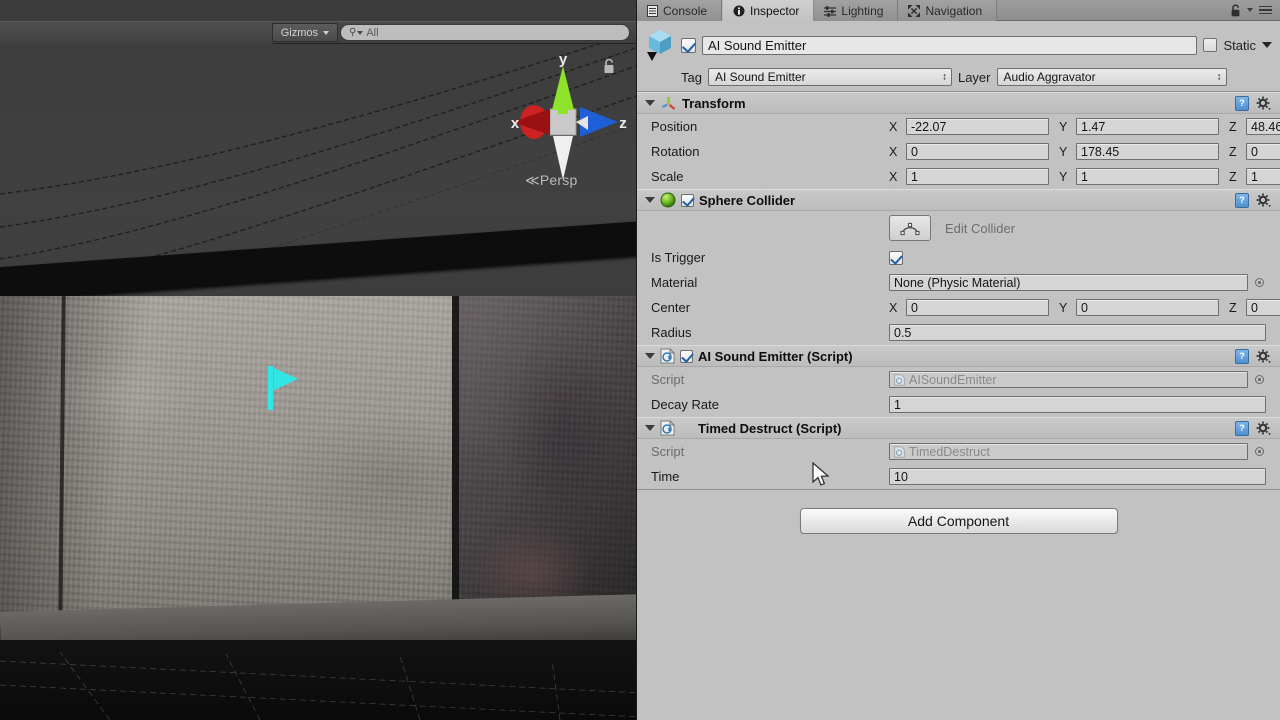 This screenshot has width=1280, height=720. Describe the element at coordinates (770, 428) in the screenshot. I see `component-title: Timed Destruct (Script)` at that location.